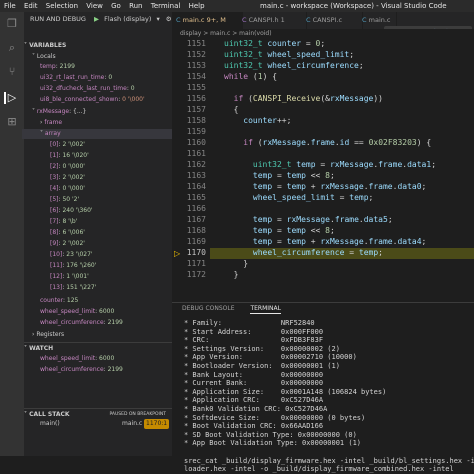 The image size is (474, 474). What do you see at coordinates (69, 277) in the screenshot?
I see `array-element-row: [12]: 1 '\001'` at bounding box center [69, 277].